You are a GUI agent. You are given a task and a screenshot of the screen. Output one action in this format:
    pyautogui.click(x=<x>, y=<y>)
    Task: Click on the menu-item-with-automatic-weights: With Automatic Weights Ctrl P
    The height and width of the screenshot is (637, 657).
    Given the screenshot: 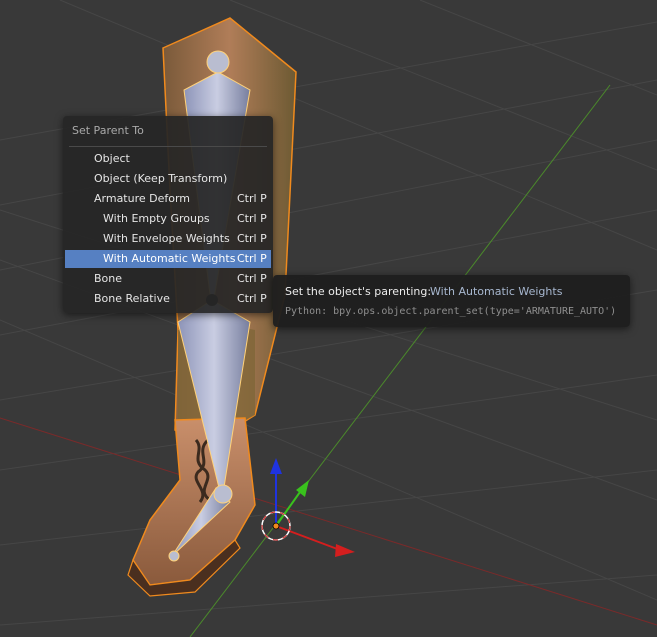 What is the action you would take?
    pyautogui.click(x=168, y=259)
    